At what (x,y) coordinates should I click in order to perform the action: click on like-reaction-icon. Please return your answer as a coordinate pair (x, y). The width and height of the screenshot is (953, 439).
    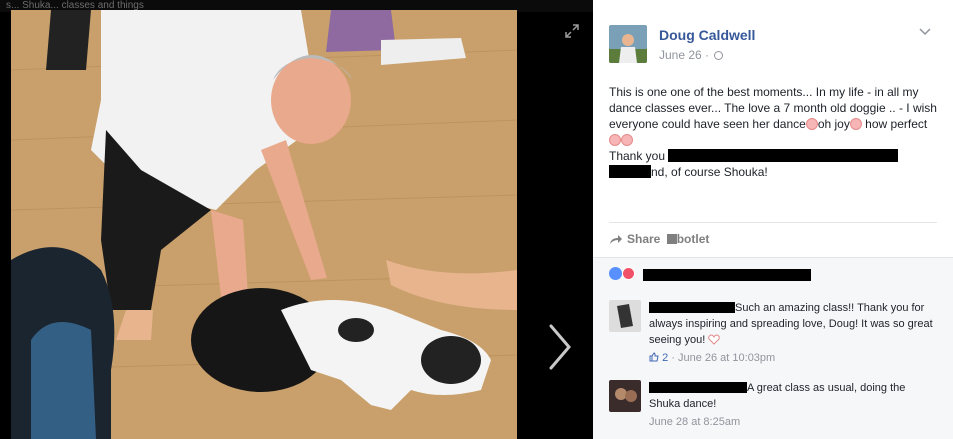
    Looking at the image, I should click on (615, 273).